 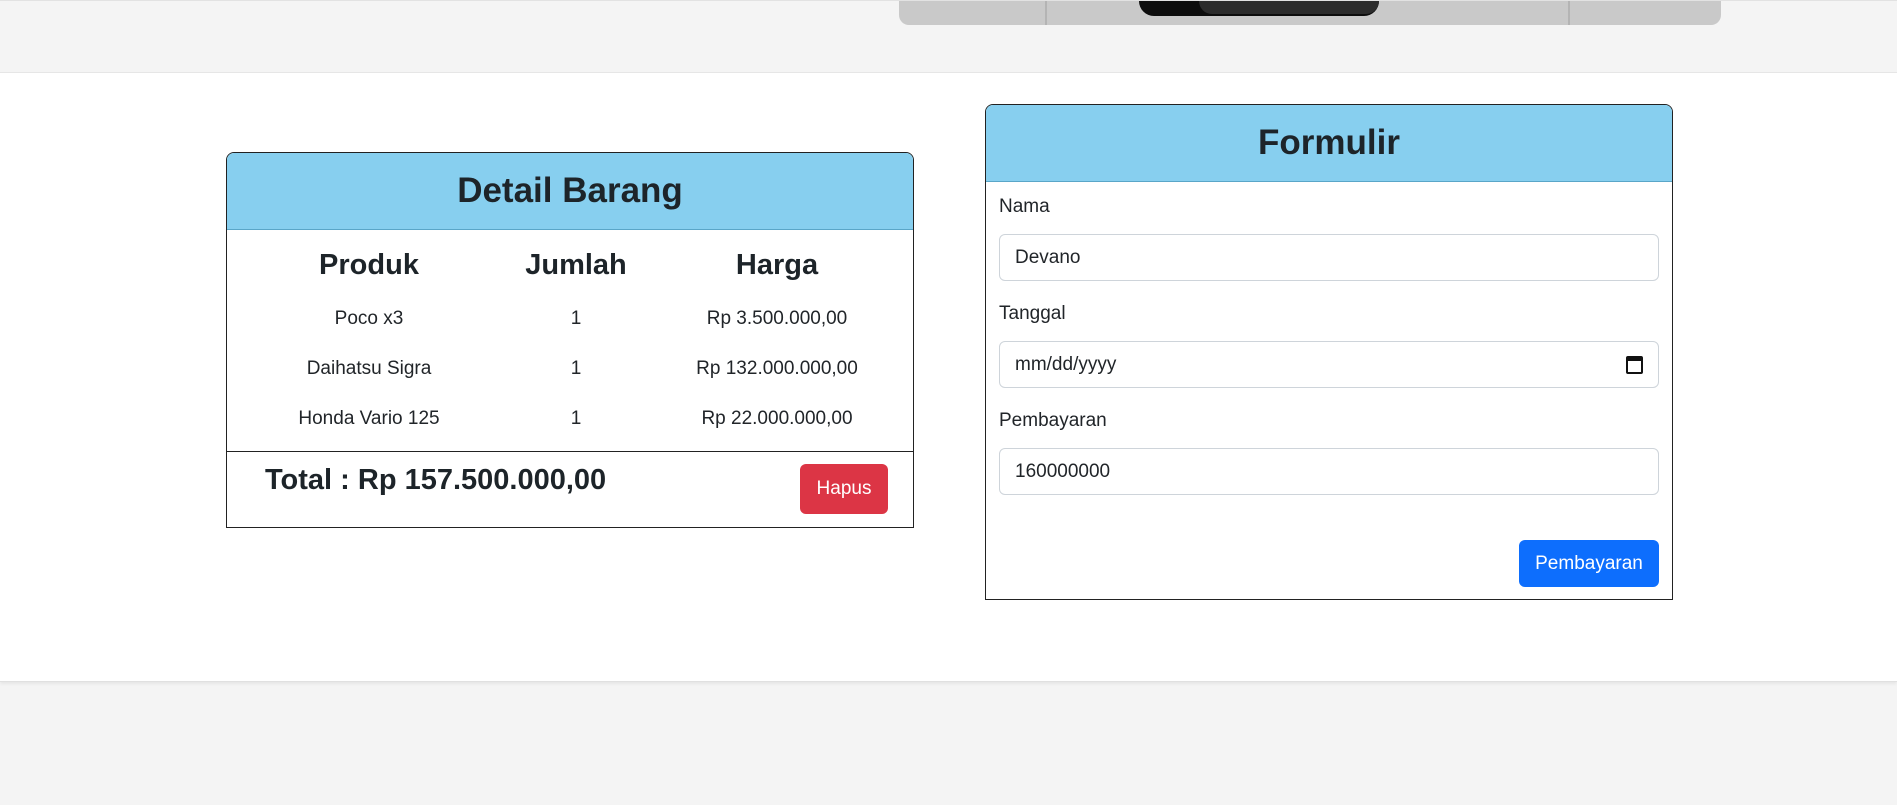 I want to click on cell-produk: Honda Vario 125, so click(x=369, y=418).